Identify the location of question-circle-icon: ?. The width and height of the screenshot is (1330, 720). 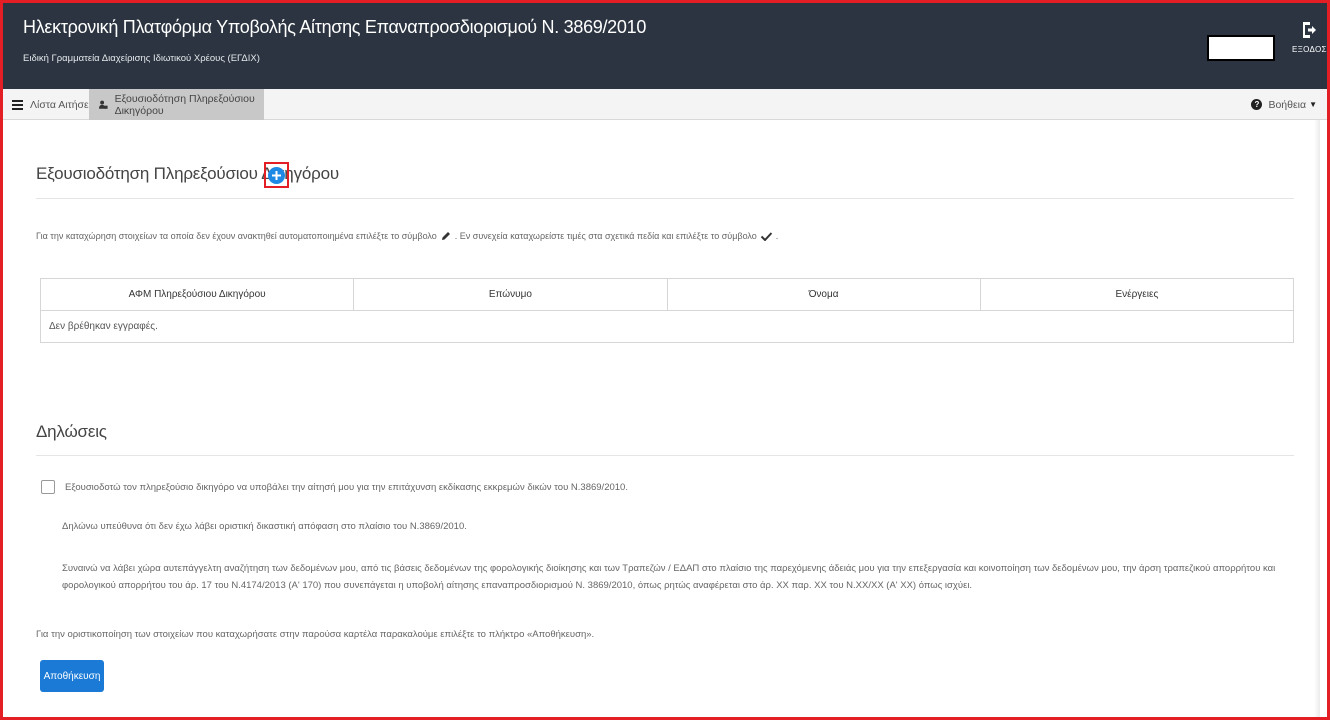
(1257, 104).